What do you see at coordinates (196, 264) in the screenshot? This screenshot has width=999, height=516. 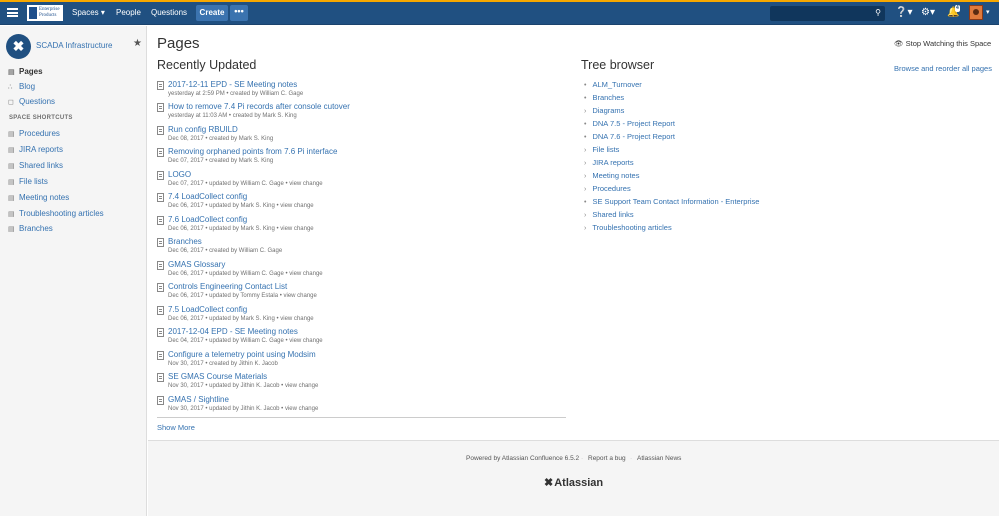 I see `page-link: GMAS Glossary` at bounding box center [196, 264].